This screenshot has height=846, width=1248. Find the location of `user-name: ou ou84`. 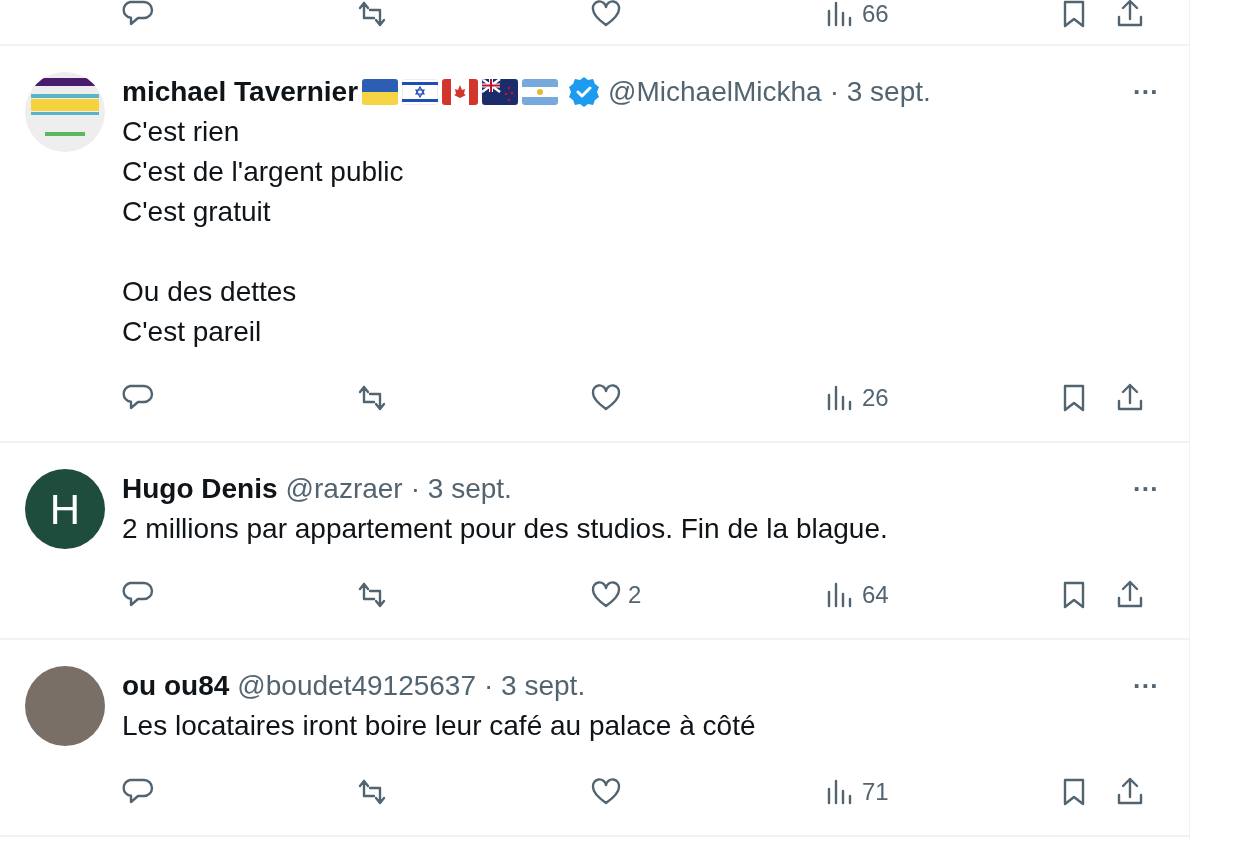

user-name: ou ou84 is located at coordinates (176, 686).